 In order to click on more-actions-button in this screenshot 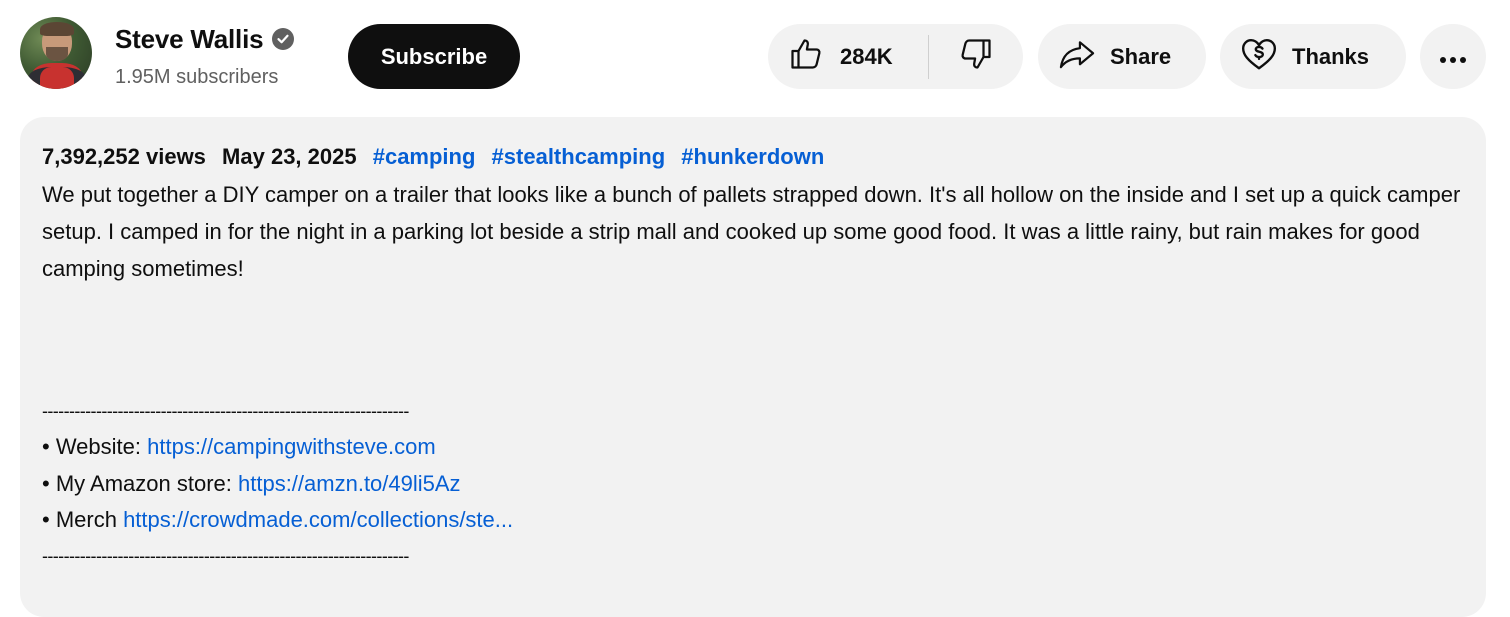, I will do `click(1453, 56)`.